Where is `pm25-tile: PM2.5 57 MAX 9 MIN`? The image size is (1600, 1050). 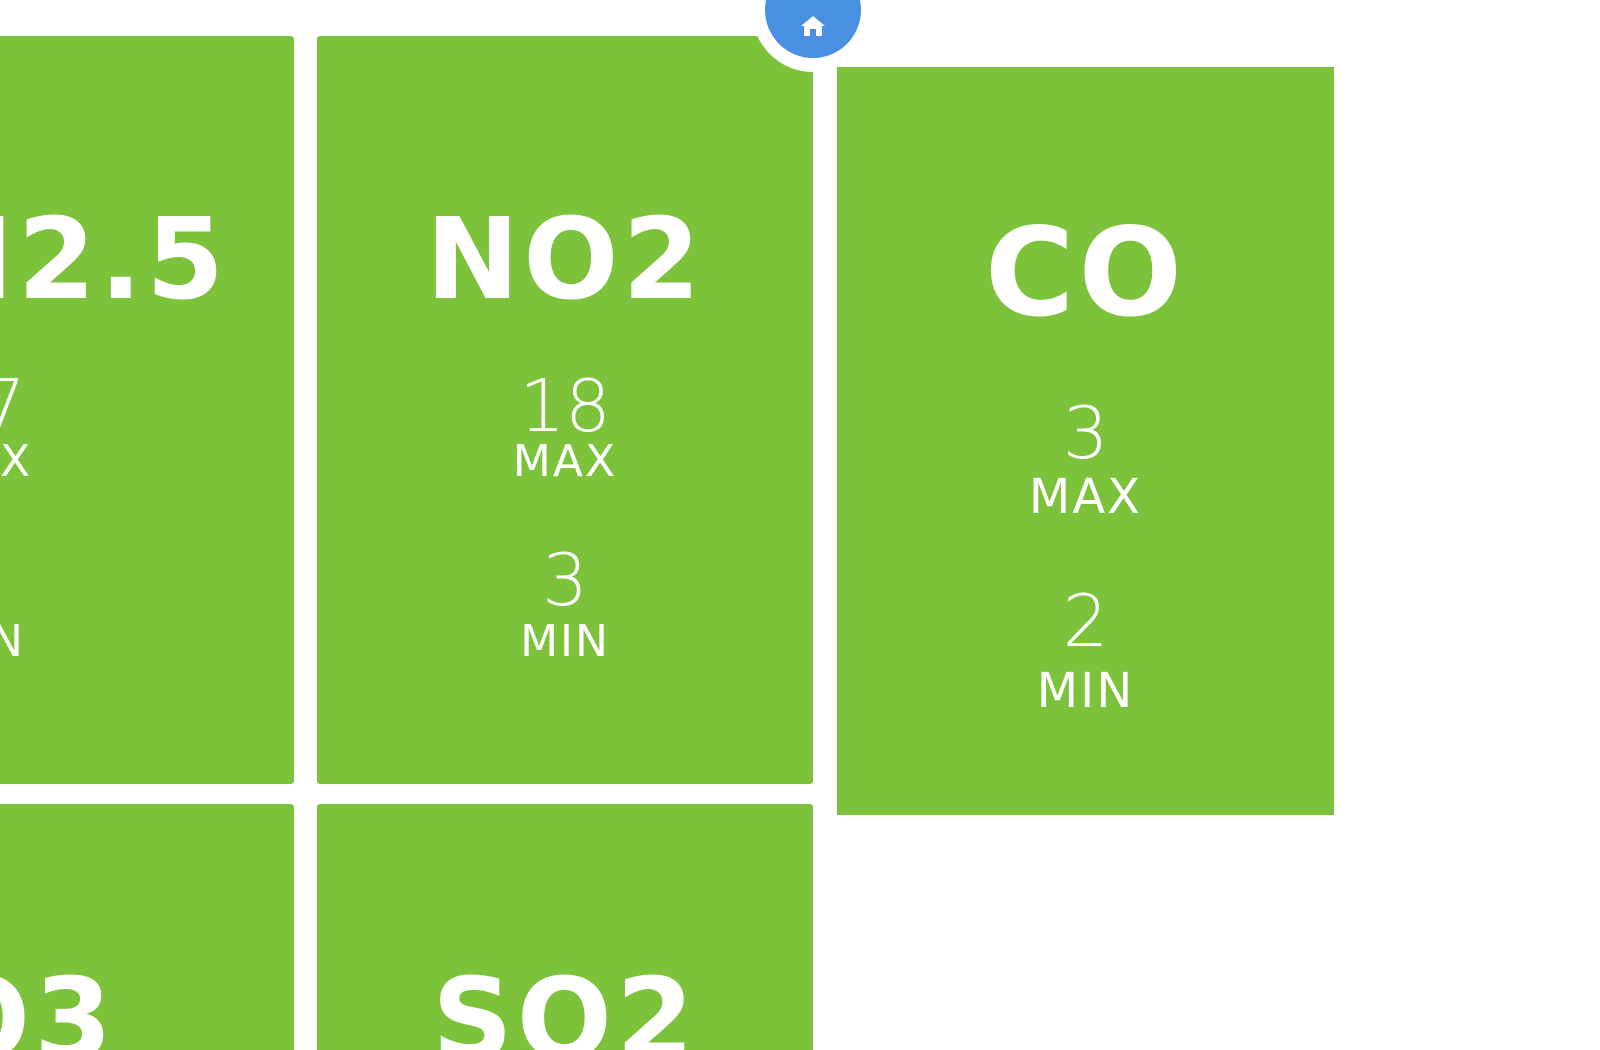 pm25-tile: PM2.5 57 MAX 9 MIN is located at coordinates (147, 410).